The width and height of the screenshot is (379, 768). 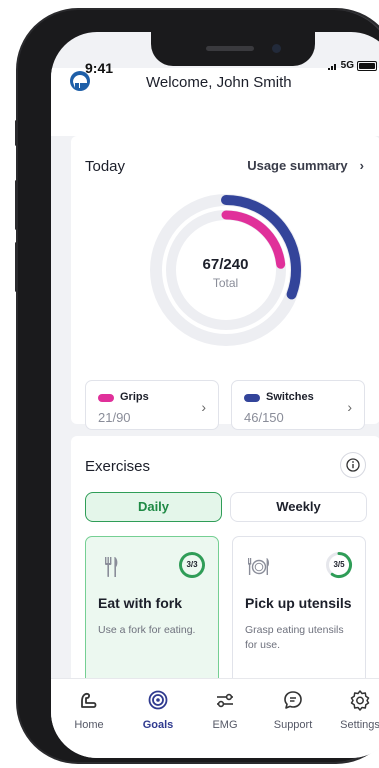 I want to click on fork-knife-icon, so click(x=111, y=567).